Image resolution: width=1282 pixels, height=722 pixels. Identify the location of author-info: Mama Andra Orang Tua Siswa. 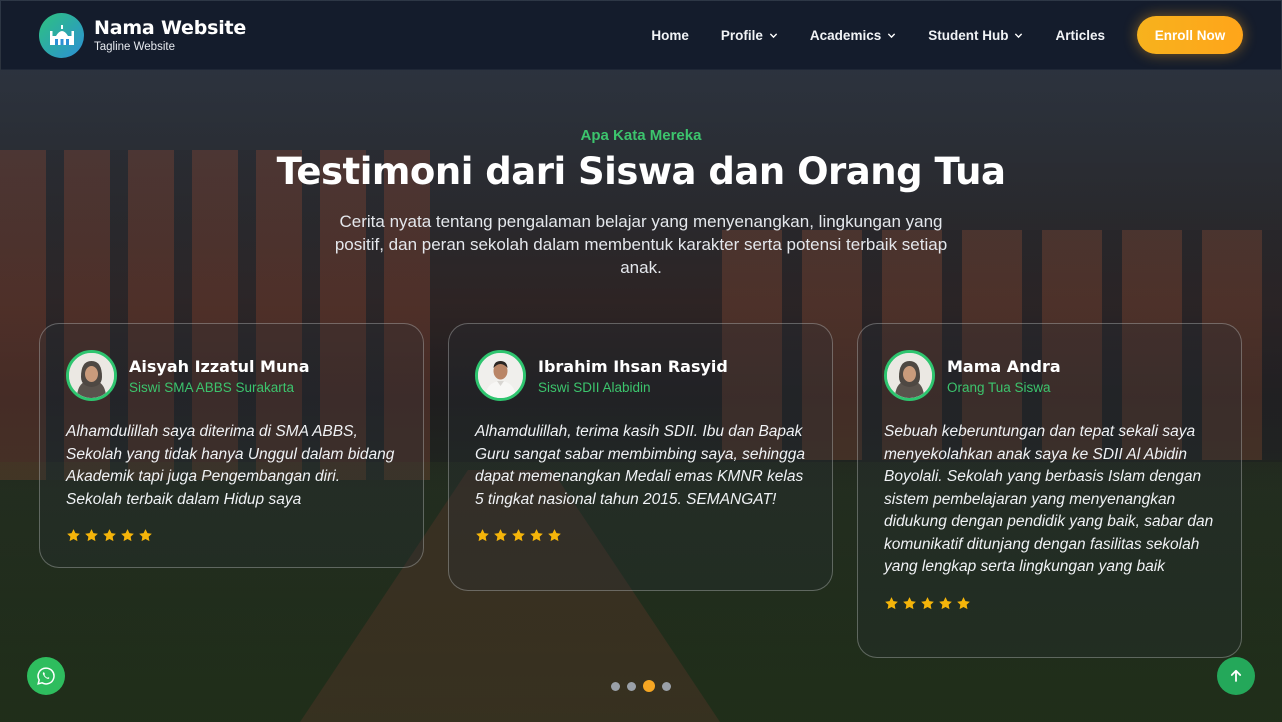
(1004, 376).